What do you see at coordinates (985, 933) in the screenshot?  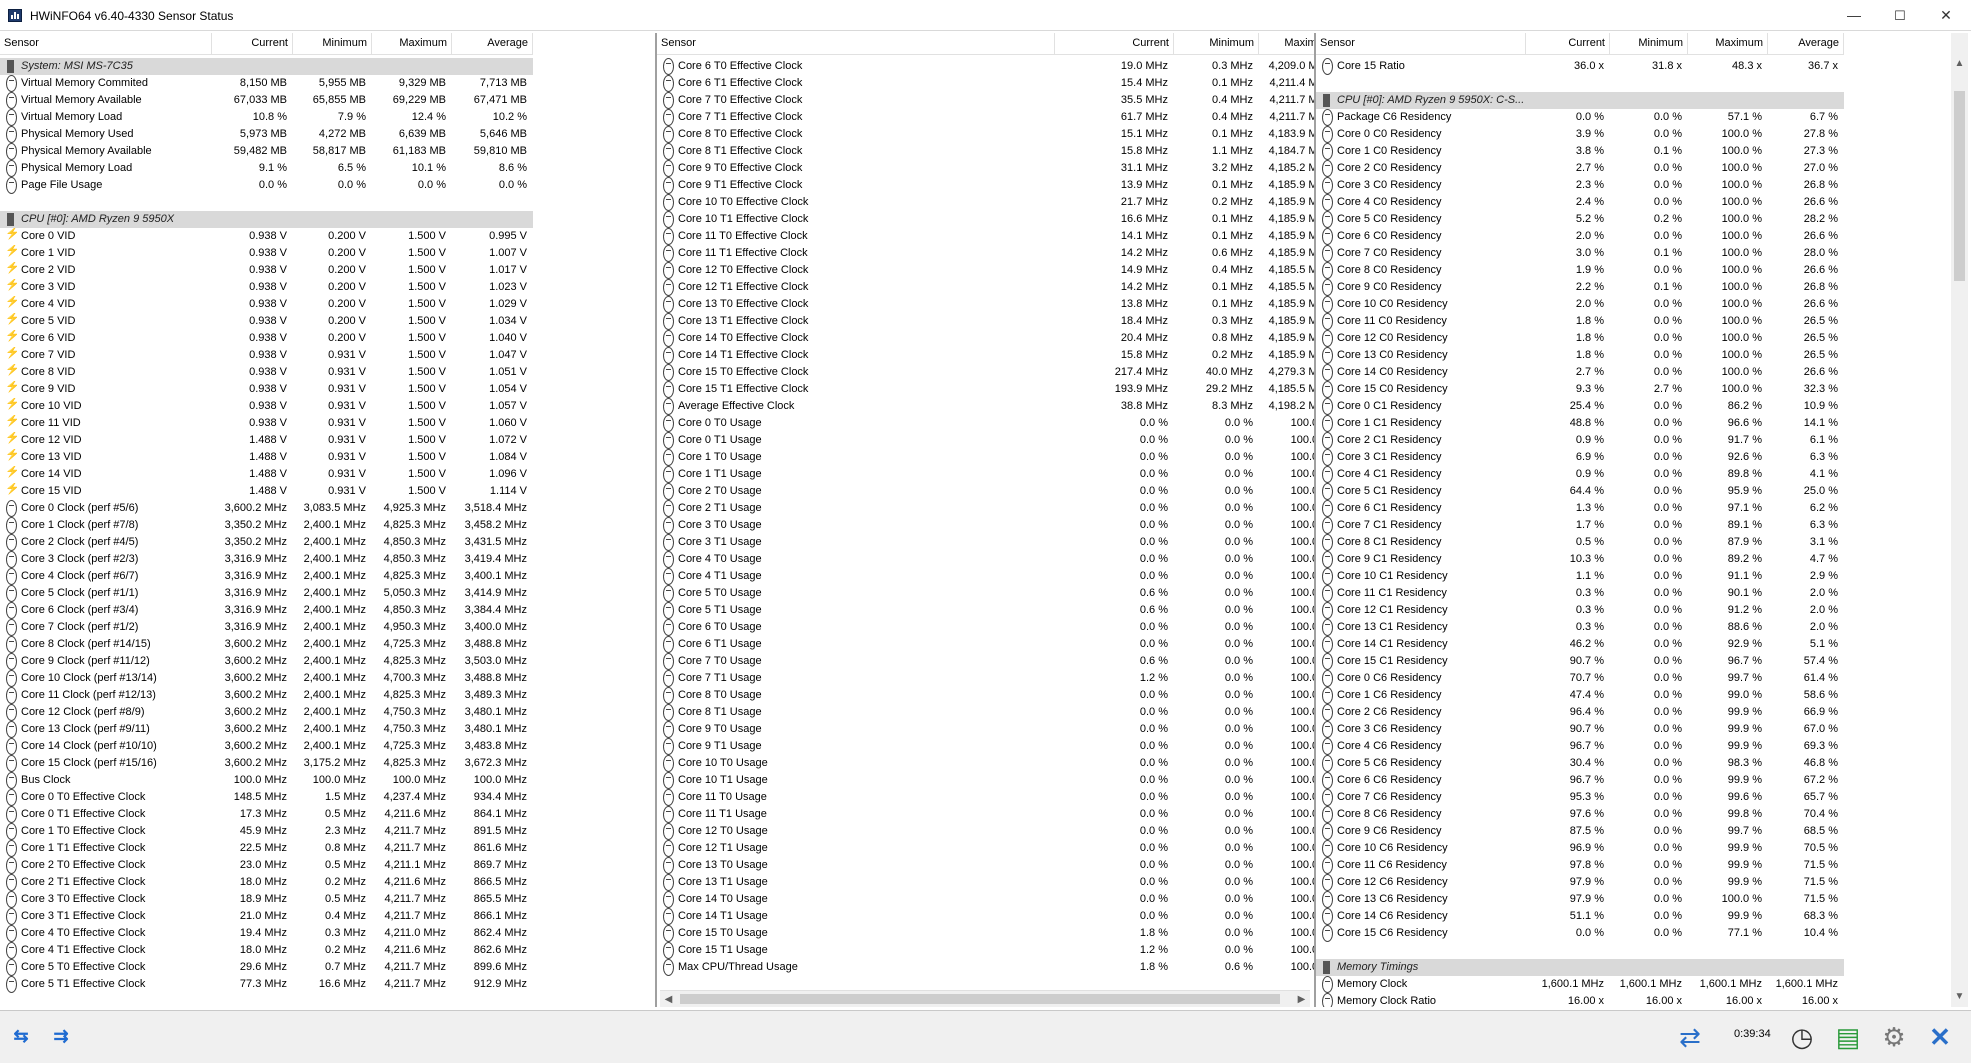 I see `sensor-row: Core 15 T0 Usage1.8 %0.0 %100.0 %27.` at bounding box center [985, 933].